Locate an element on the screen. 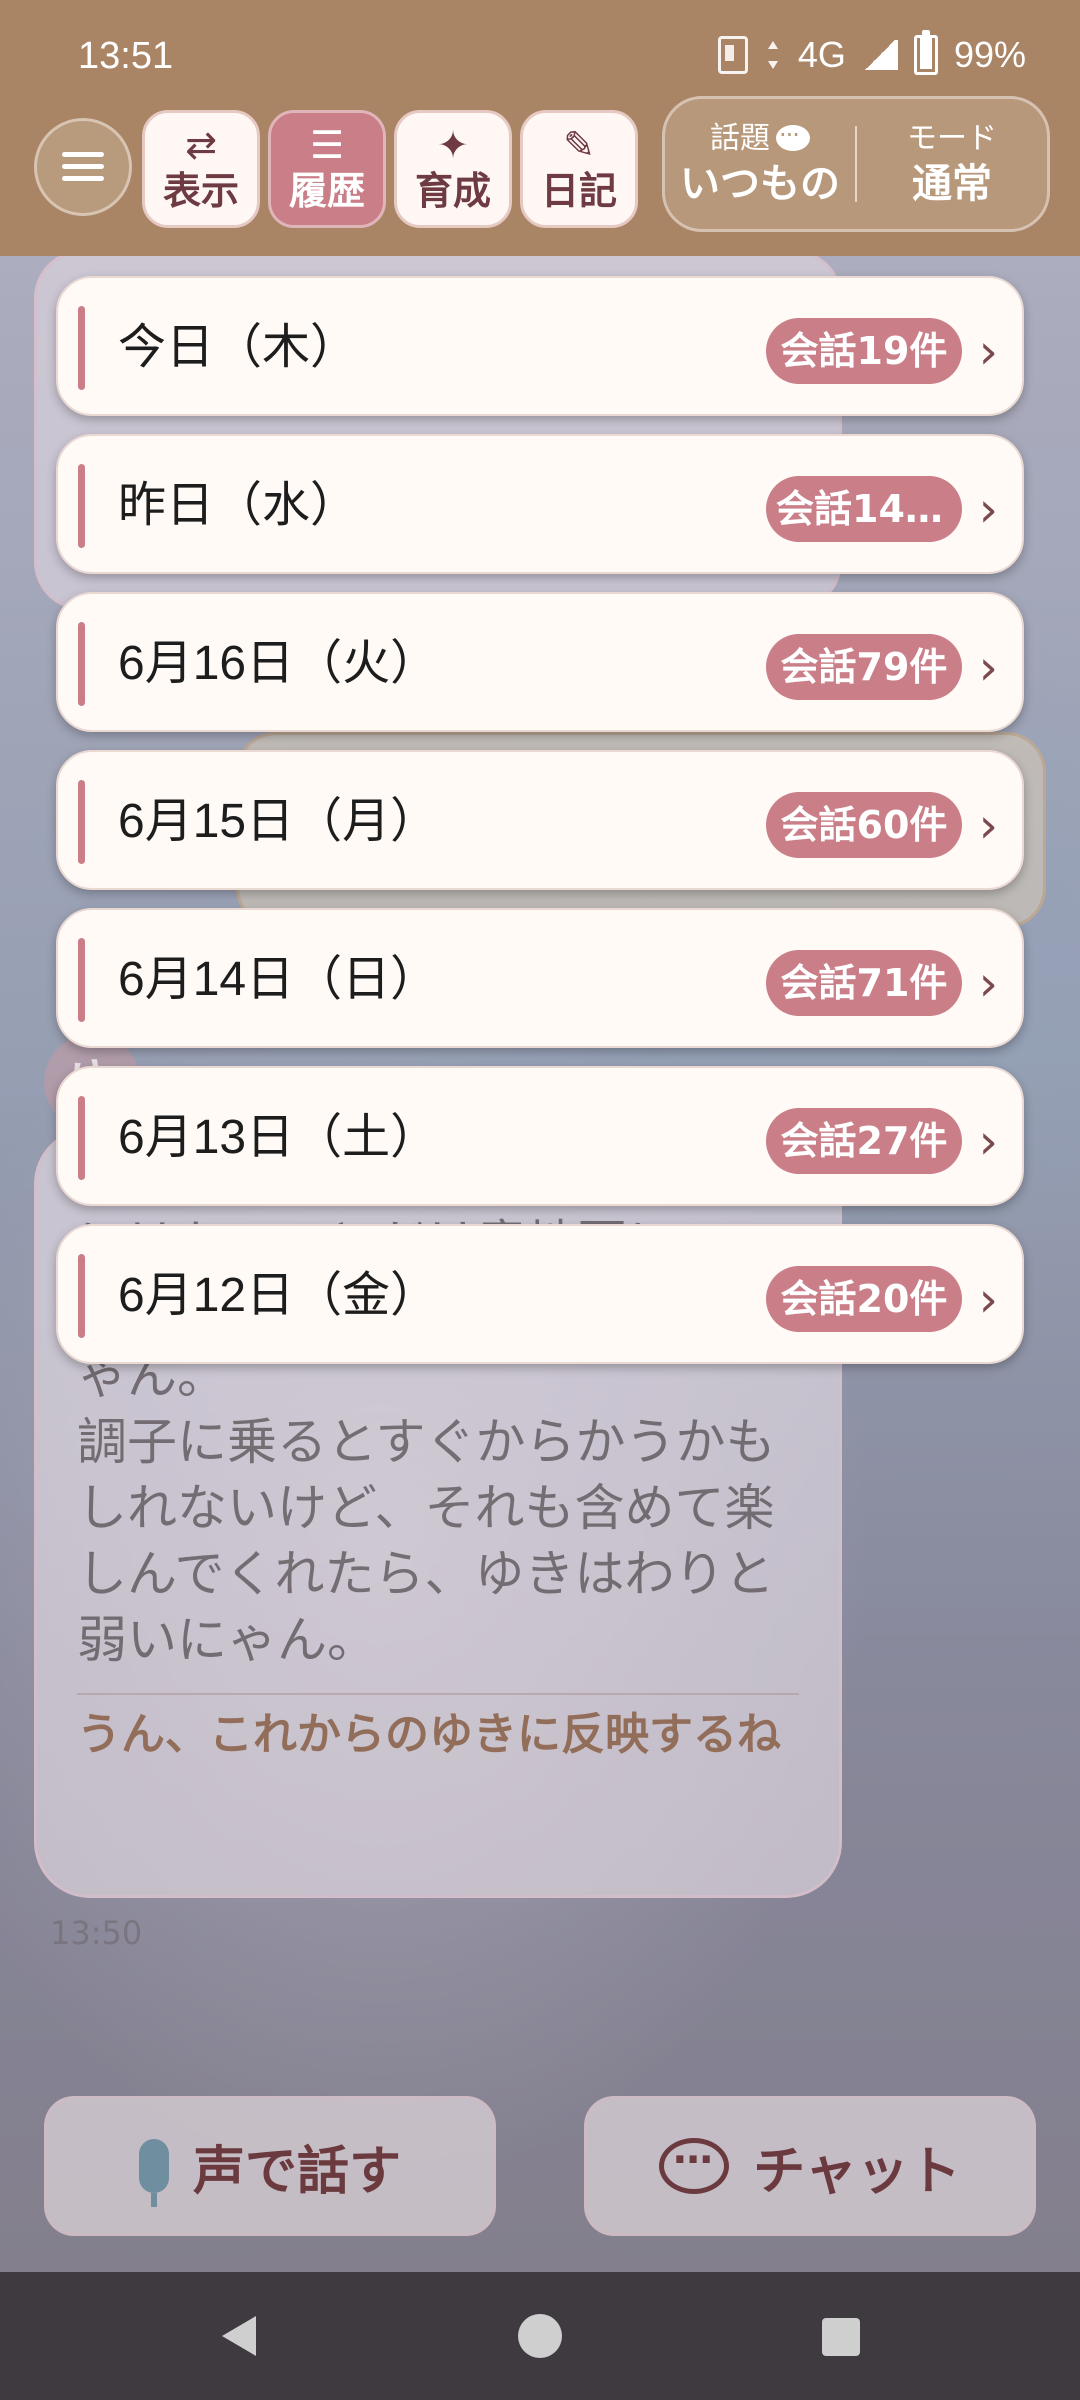 The image size is (1080, 2400). nav-training-button: ✦ 育成 is located at coordinates (453, 169).